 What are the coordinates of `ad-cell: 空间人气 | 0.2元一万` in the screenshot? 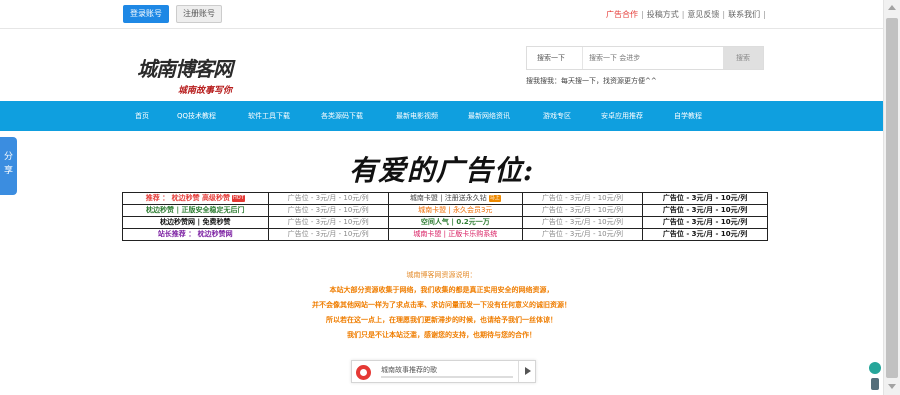 It's located at (455, 222).